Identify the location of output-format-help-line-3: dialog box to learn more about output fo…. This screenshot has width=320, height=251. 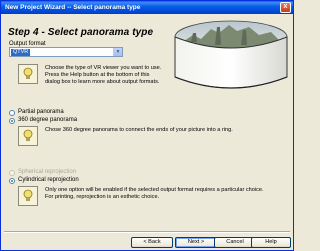
(102, 82).